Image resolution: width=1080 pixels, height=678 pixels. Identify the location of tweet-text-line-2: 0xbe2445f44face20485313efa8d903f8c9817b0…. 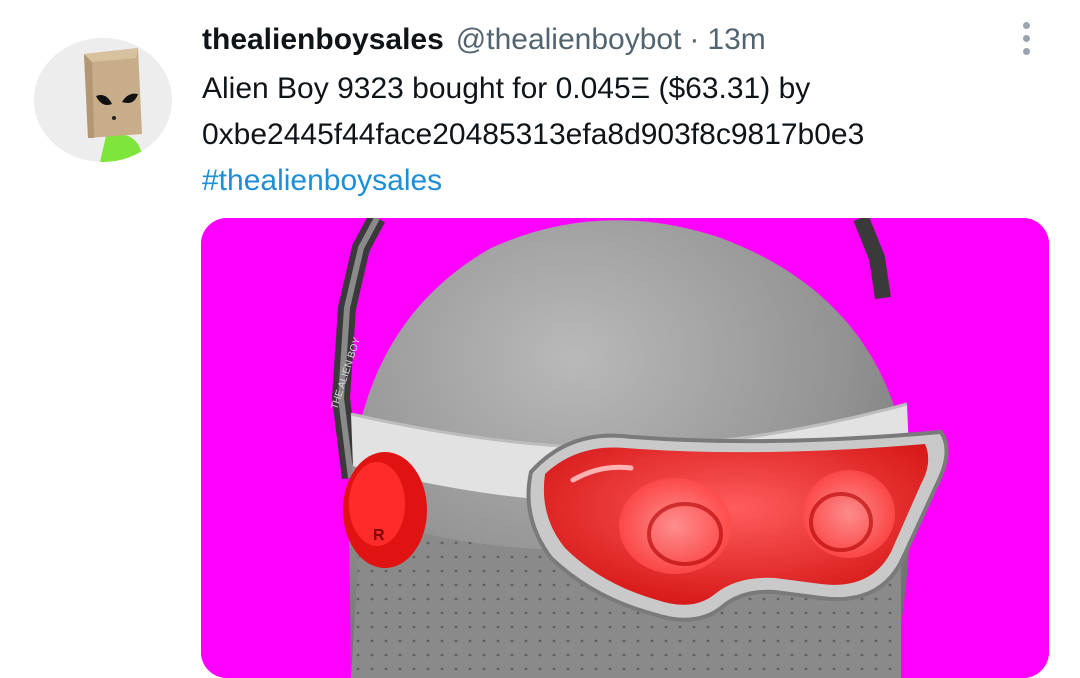
(533, 134).